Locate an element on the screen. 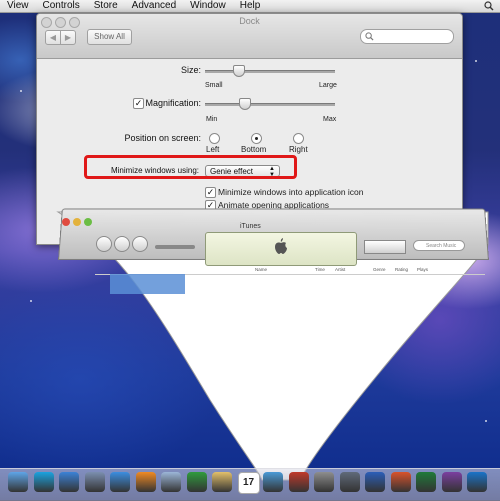 This screenshot has width=500, height=501. play-button is located at coordinates (122, 244).